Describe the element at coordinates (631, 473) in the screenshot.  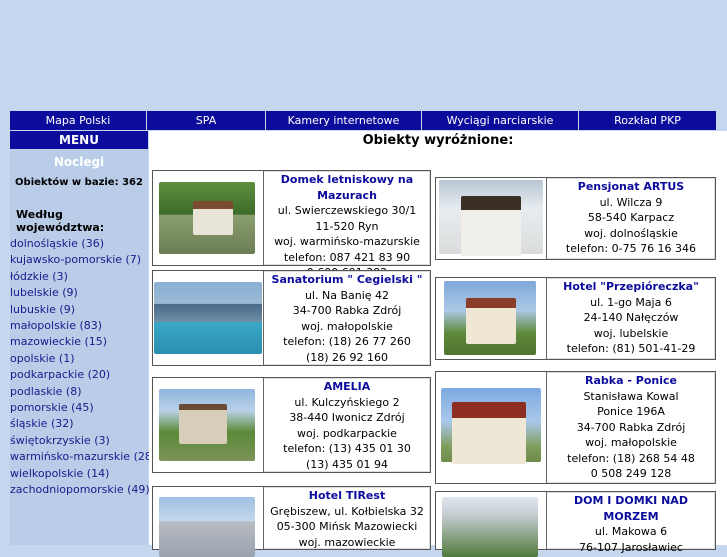
I see `listing-detail: 0 508 249 128` at that location.